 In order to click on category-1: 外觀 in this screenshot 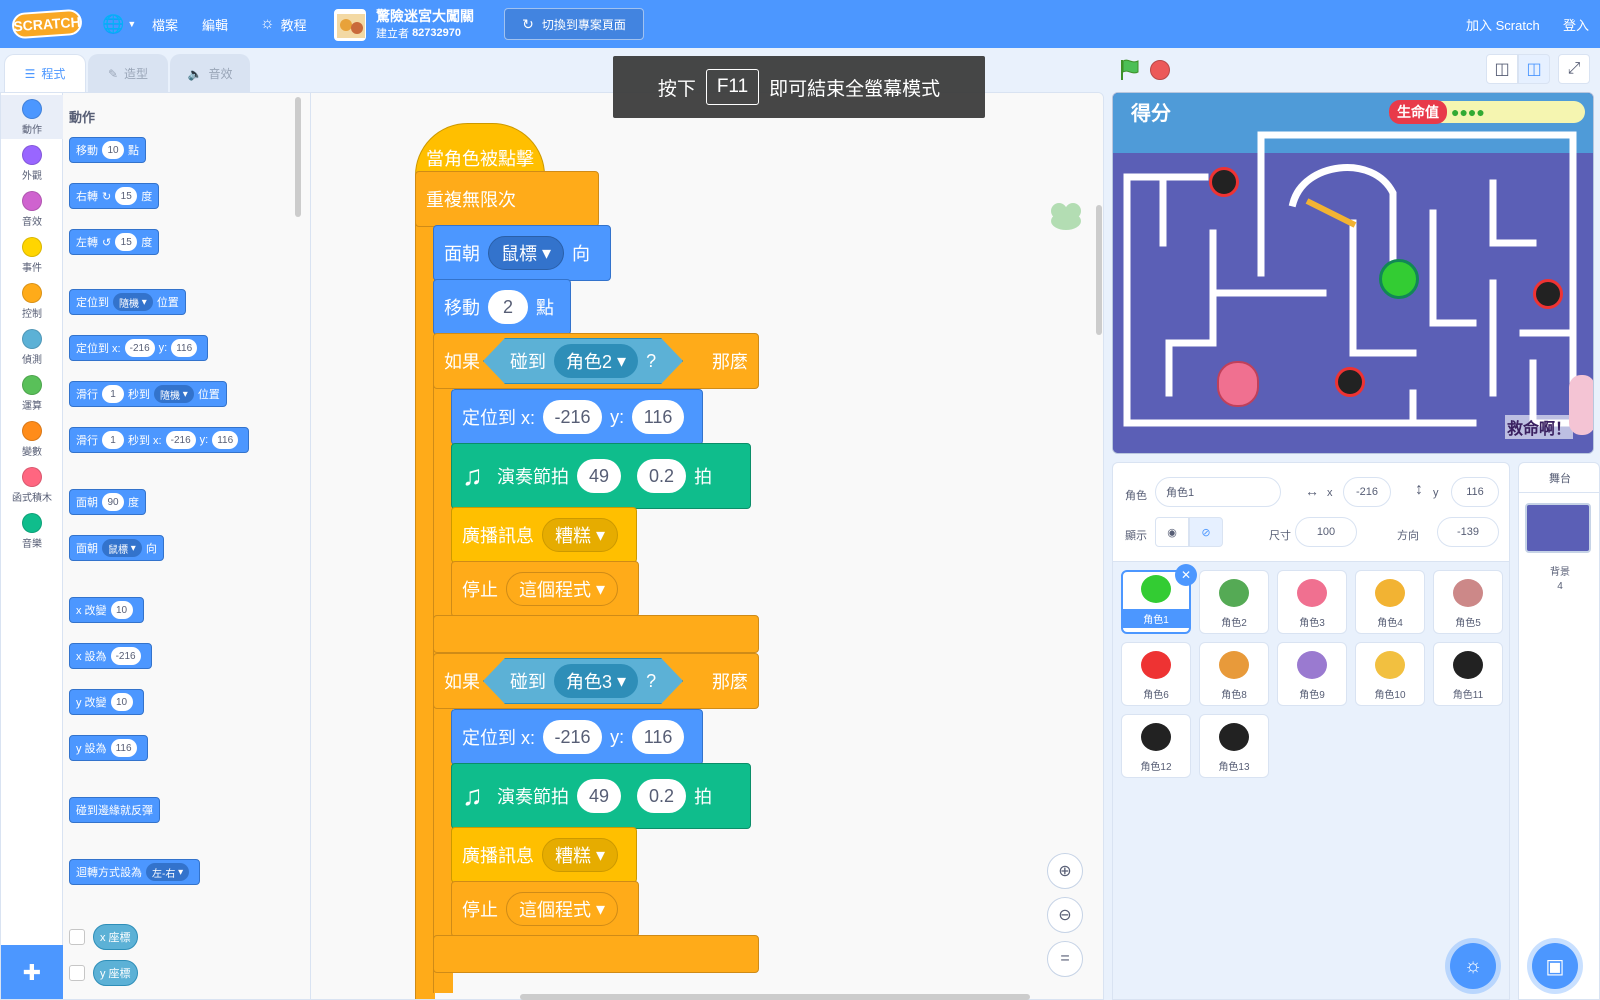, I will do `click(32, 163)`.